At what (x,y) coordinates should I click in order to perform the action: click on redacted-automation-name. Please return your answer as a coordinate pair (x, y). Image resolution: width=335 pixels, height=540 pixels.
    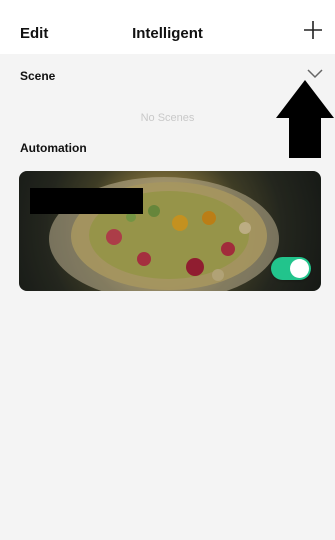
    Looking at the image, I should click on (86, 201).